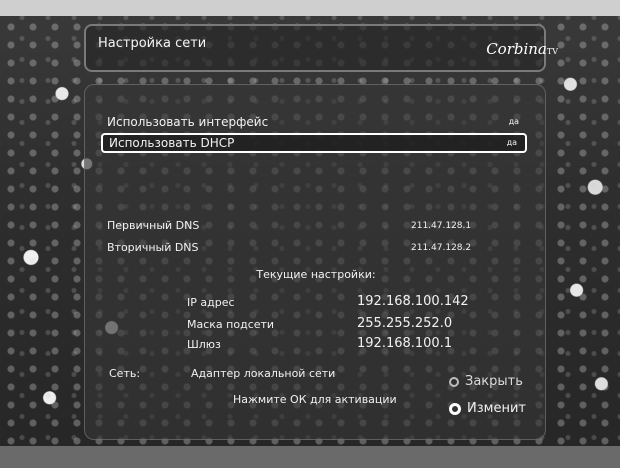  Describe the element at coordinates (314, 226) in the screenshot. I see `setting-primary-dns: Первичный DNS 211.47.128.1` at that location.